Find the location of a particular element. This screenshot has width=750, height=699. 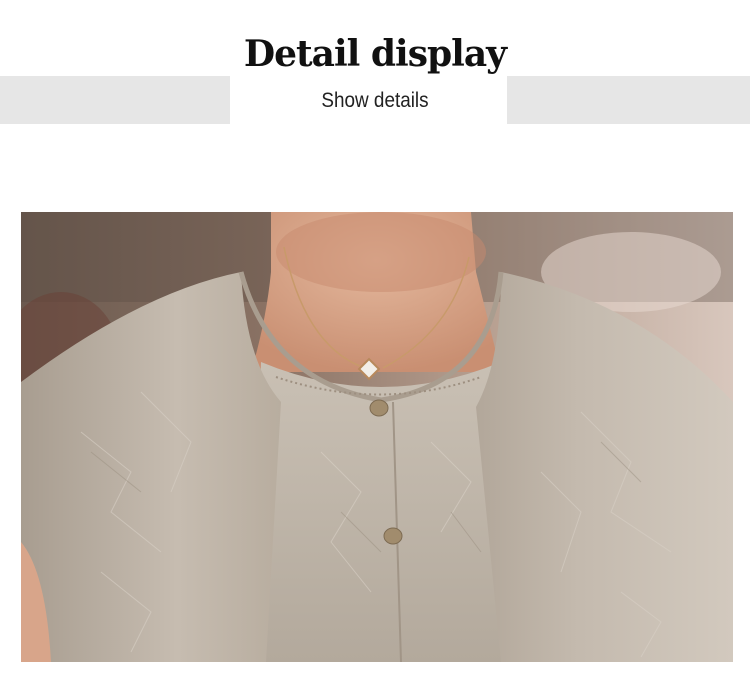

section-title: Detail display is located at coordinates (375, 54).